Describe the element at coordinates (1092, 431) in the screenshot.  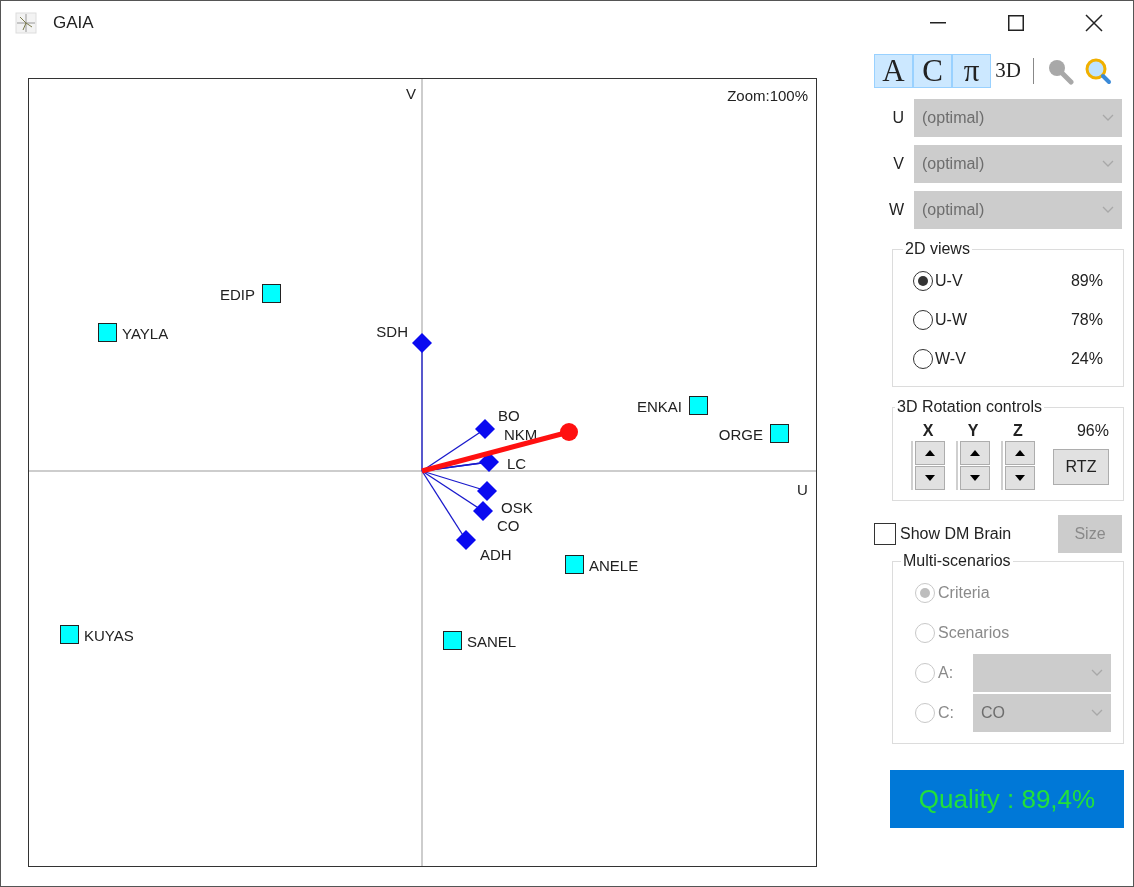
I see `rotation-percent: 96%` at that location.